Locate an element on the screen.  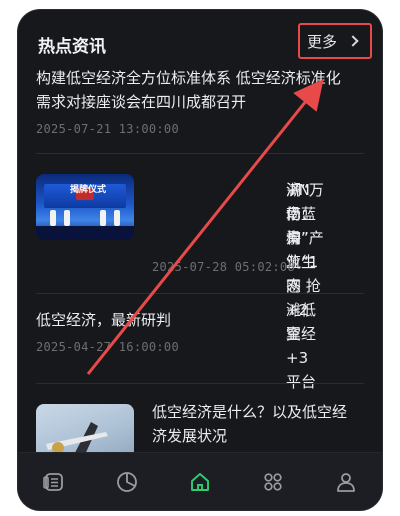
news-time: 2025-07-28 05:02:08 is located at coordinates (223, 267).